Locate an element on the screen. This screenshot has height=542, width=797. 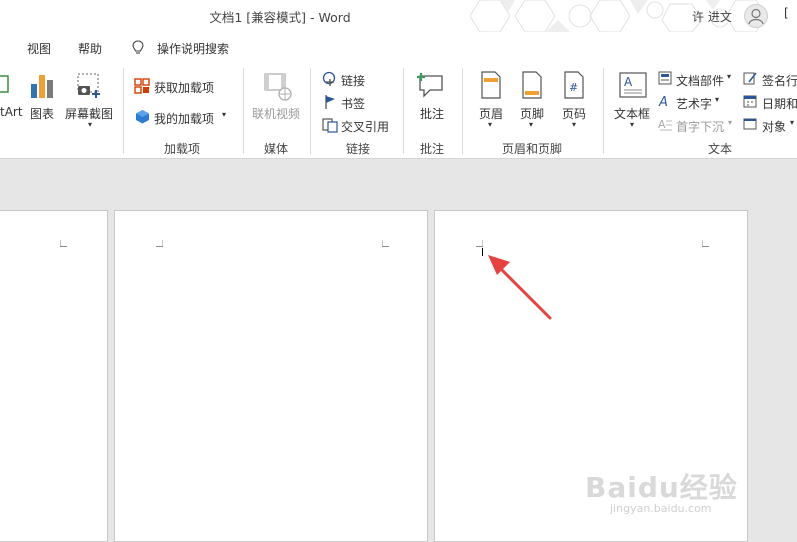
footer-icon is located at coordinates (532, 85).